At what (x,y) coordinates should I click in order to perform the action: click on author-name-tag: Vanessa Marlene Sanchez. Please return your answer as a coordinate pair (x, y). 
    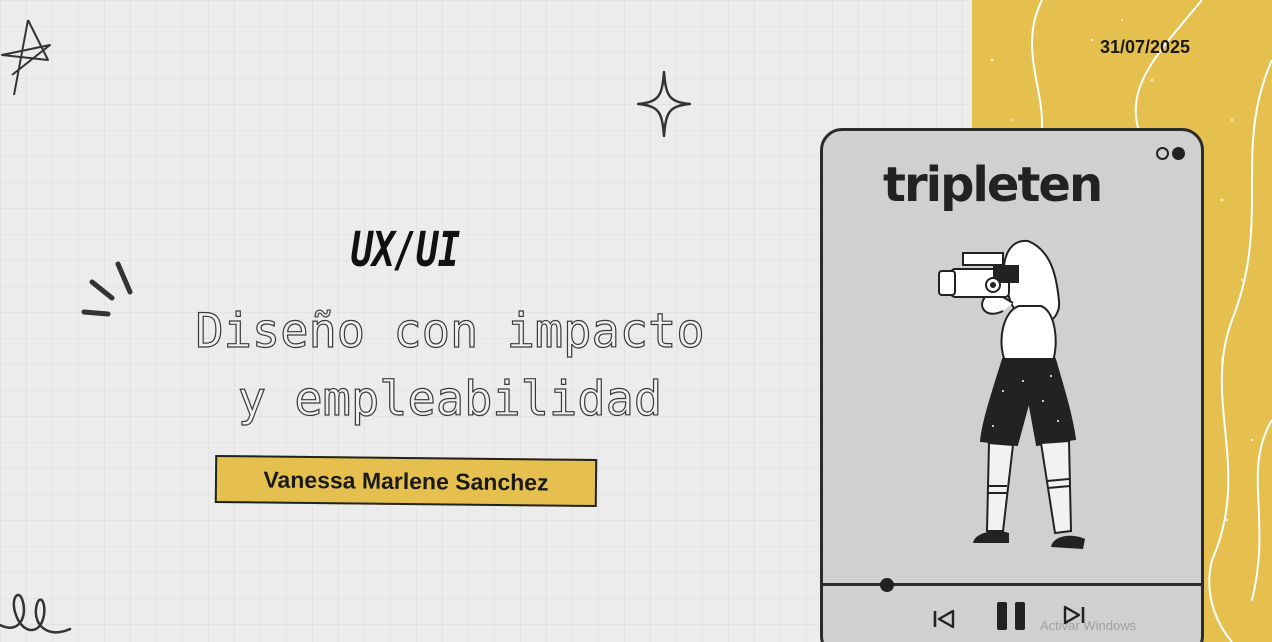
    Looking at the image, I should click on (406, 481).